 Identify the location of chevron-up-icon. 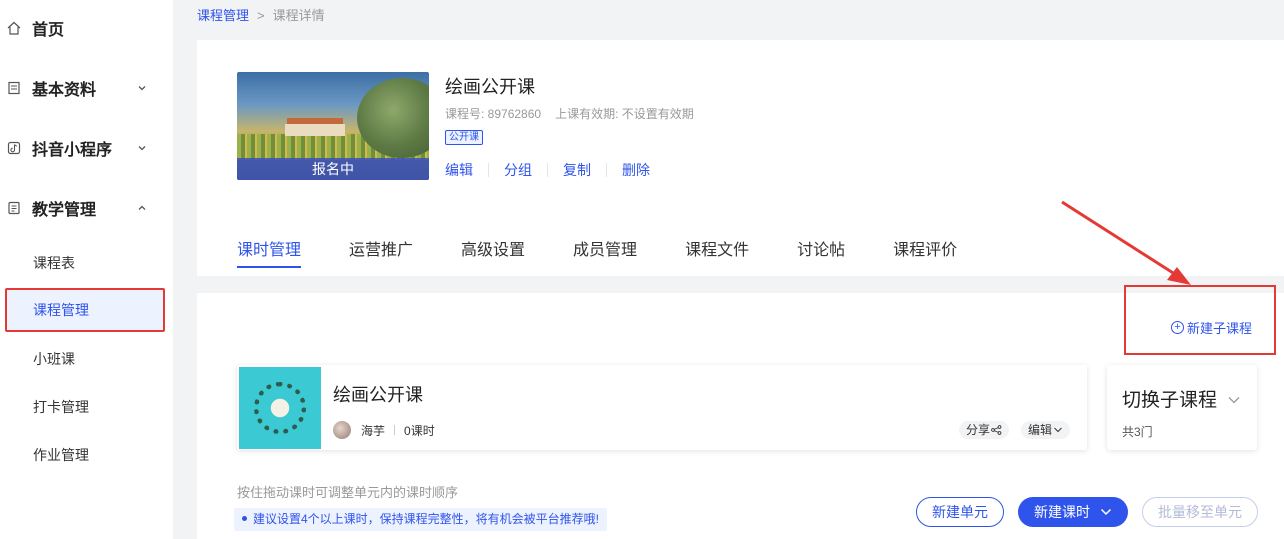
(142, 208).